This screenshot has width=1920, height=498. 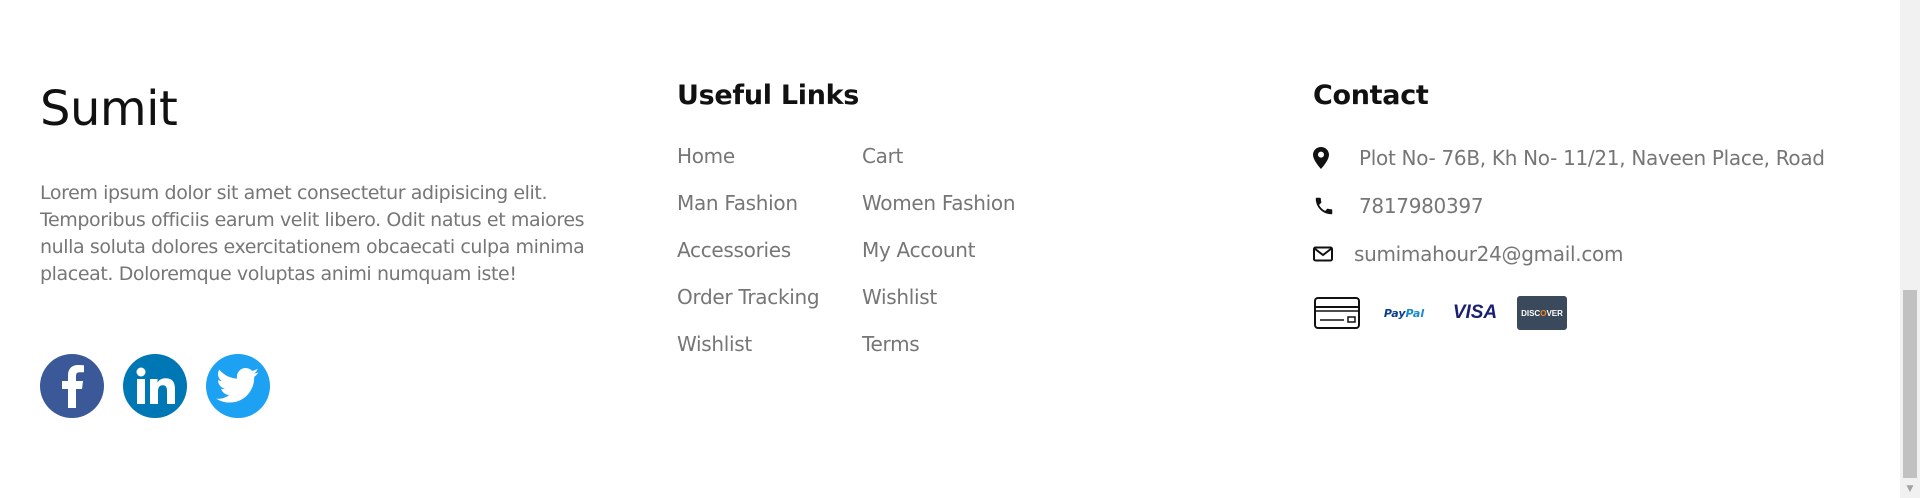 I want to click on visa-logo: VISA, so click(x=1475, y=312).